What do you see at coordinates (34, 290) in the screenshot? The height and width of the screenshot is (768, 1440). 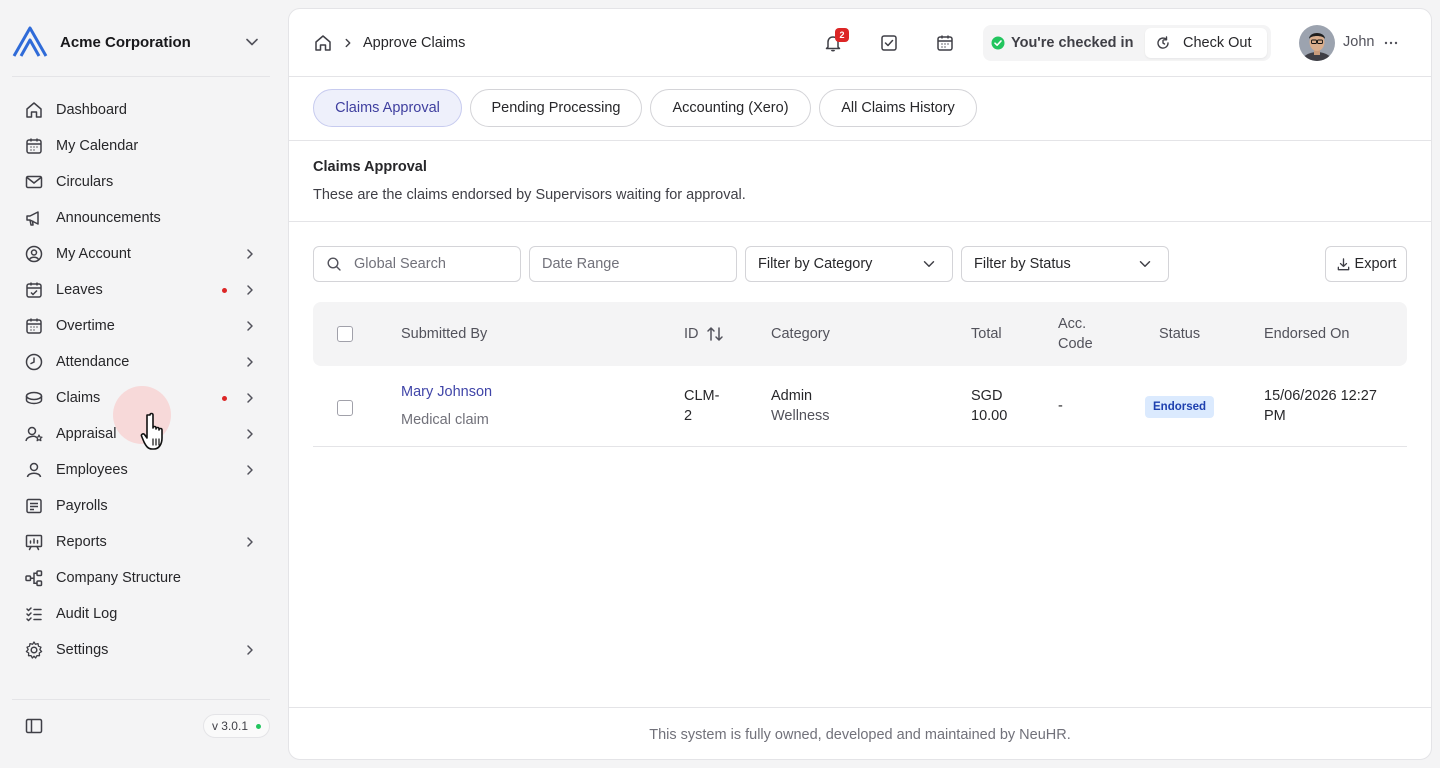 I see `calendar-check-icon` at bounding box center [34, 290].